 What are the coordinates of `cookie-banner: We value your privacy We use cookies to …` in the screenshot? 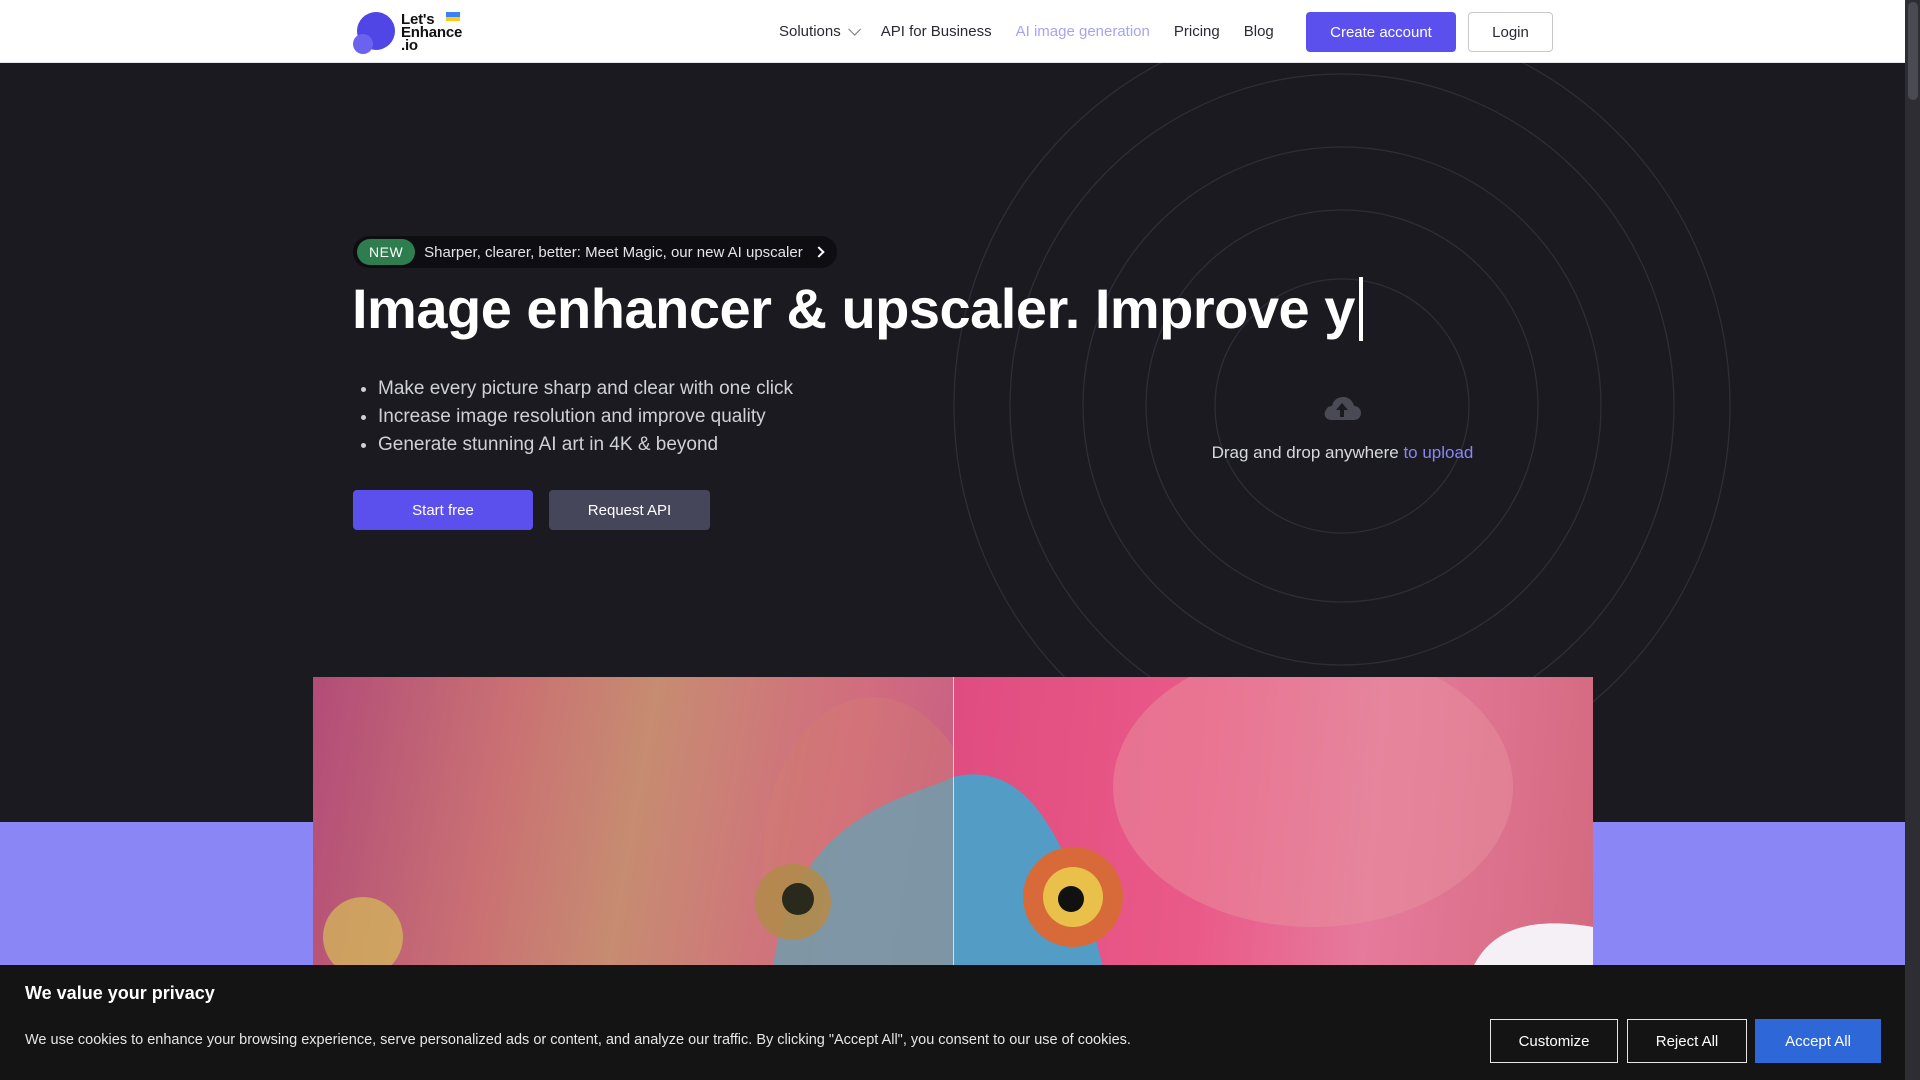 It's located at (952, 1022).